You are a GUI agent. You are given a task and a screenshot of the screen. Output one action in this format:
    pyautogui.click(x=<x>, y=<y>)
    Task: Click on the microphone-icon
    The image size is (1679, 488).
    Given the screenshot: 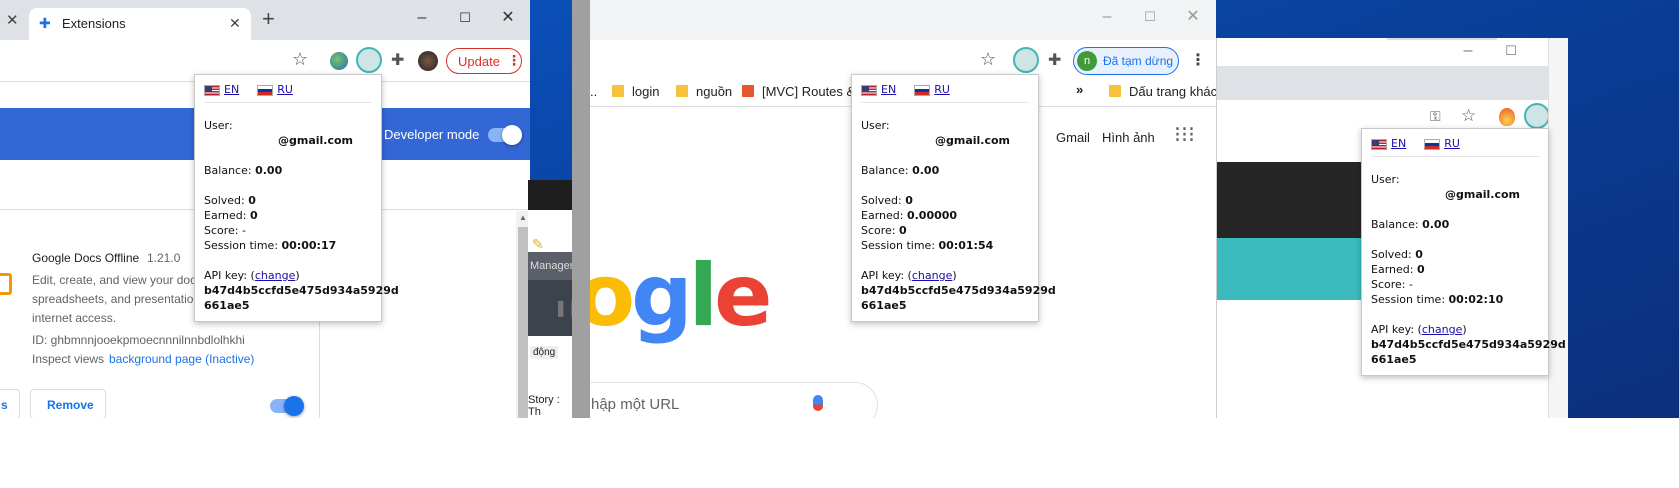 What is the action you would take?
    pyautogui.click(x=818, y=403)
    